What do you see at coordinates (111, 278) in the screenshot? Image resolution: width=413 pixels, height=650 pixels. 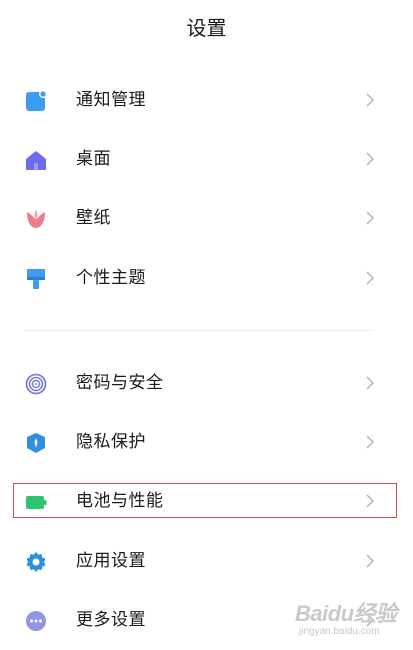 I see `settings-item-label: 个性主题` at bounding box center [111, 278].